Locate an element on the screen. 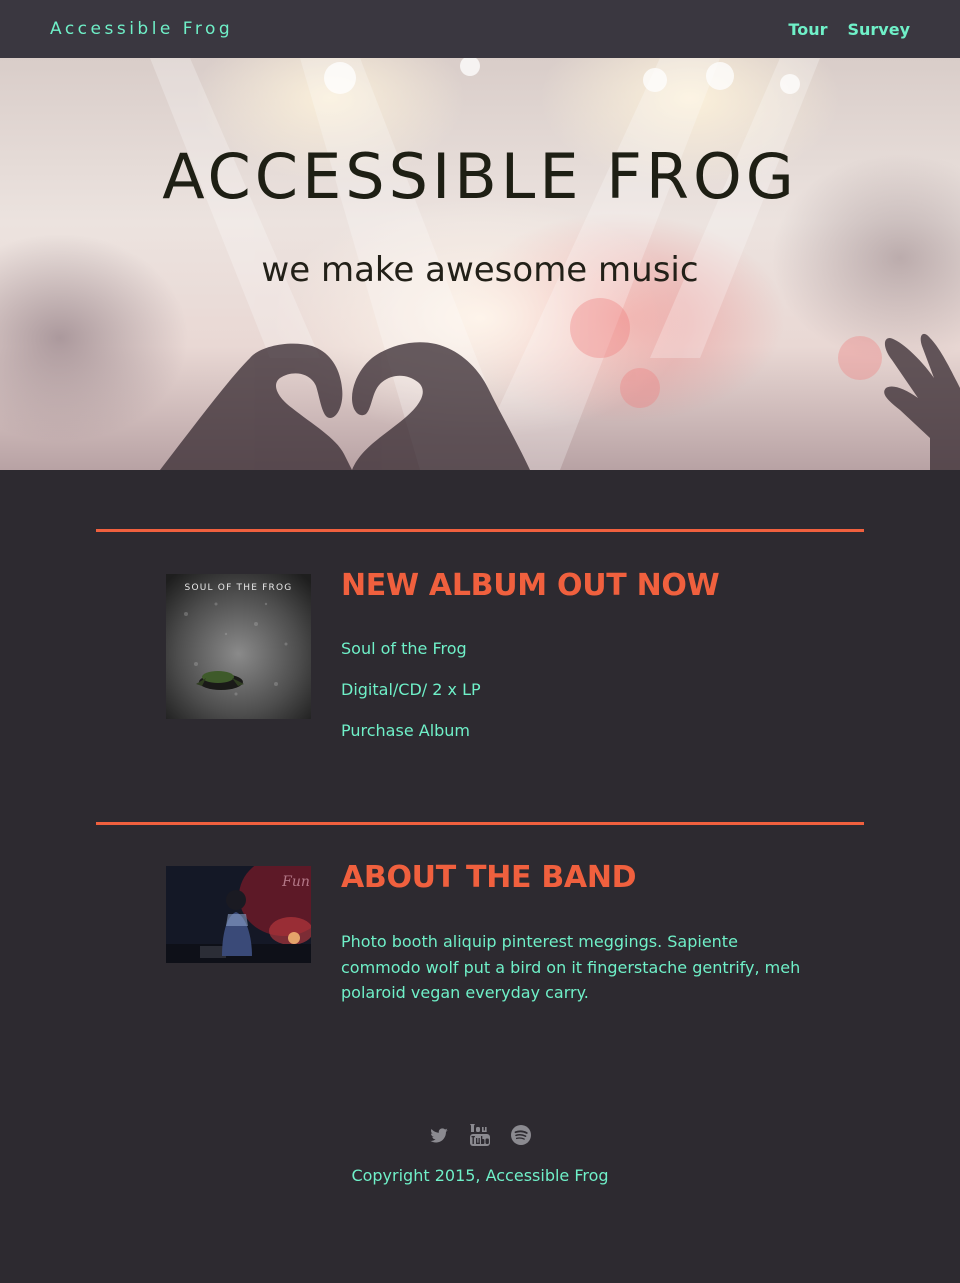  top-navbar: Accessible Frog Tour Survey is located at coordinates (480, 29).